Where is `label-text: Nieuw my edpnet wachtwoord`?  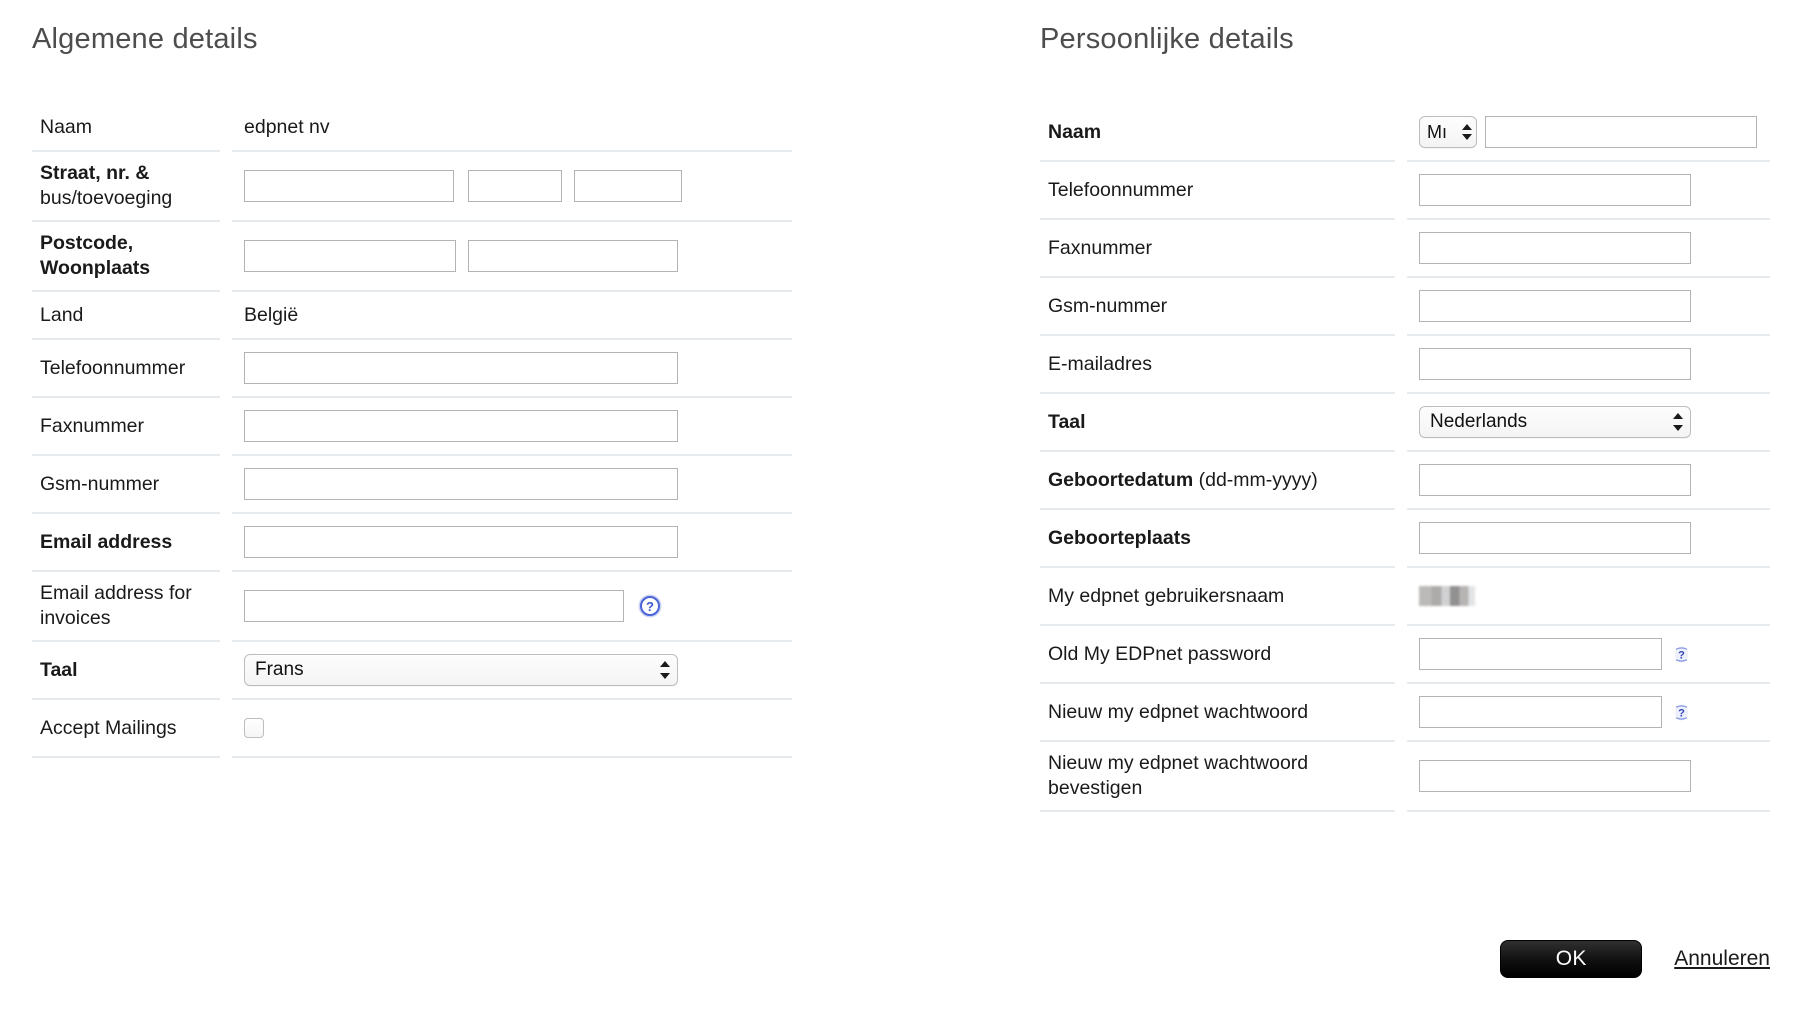 label-text: Nieuw my edpnet wachtwoord is located at coordinates (1178, 711).